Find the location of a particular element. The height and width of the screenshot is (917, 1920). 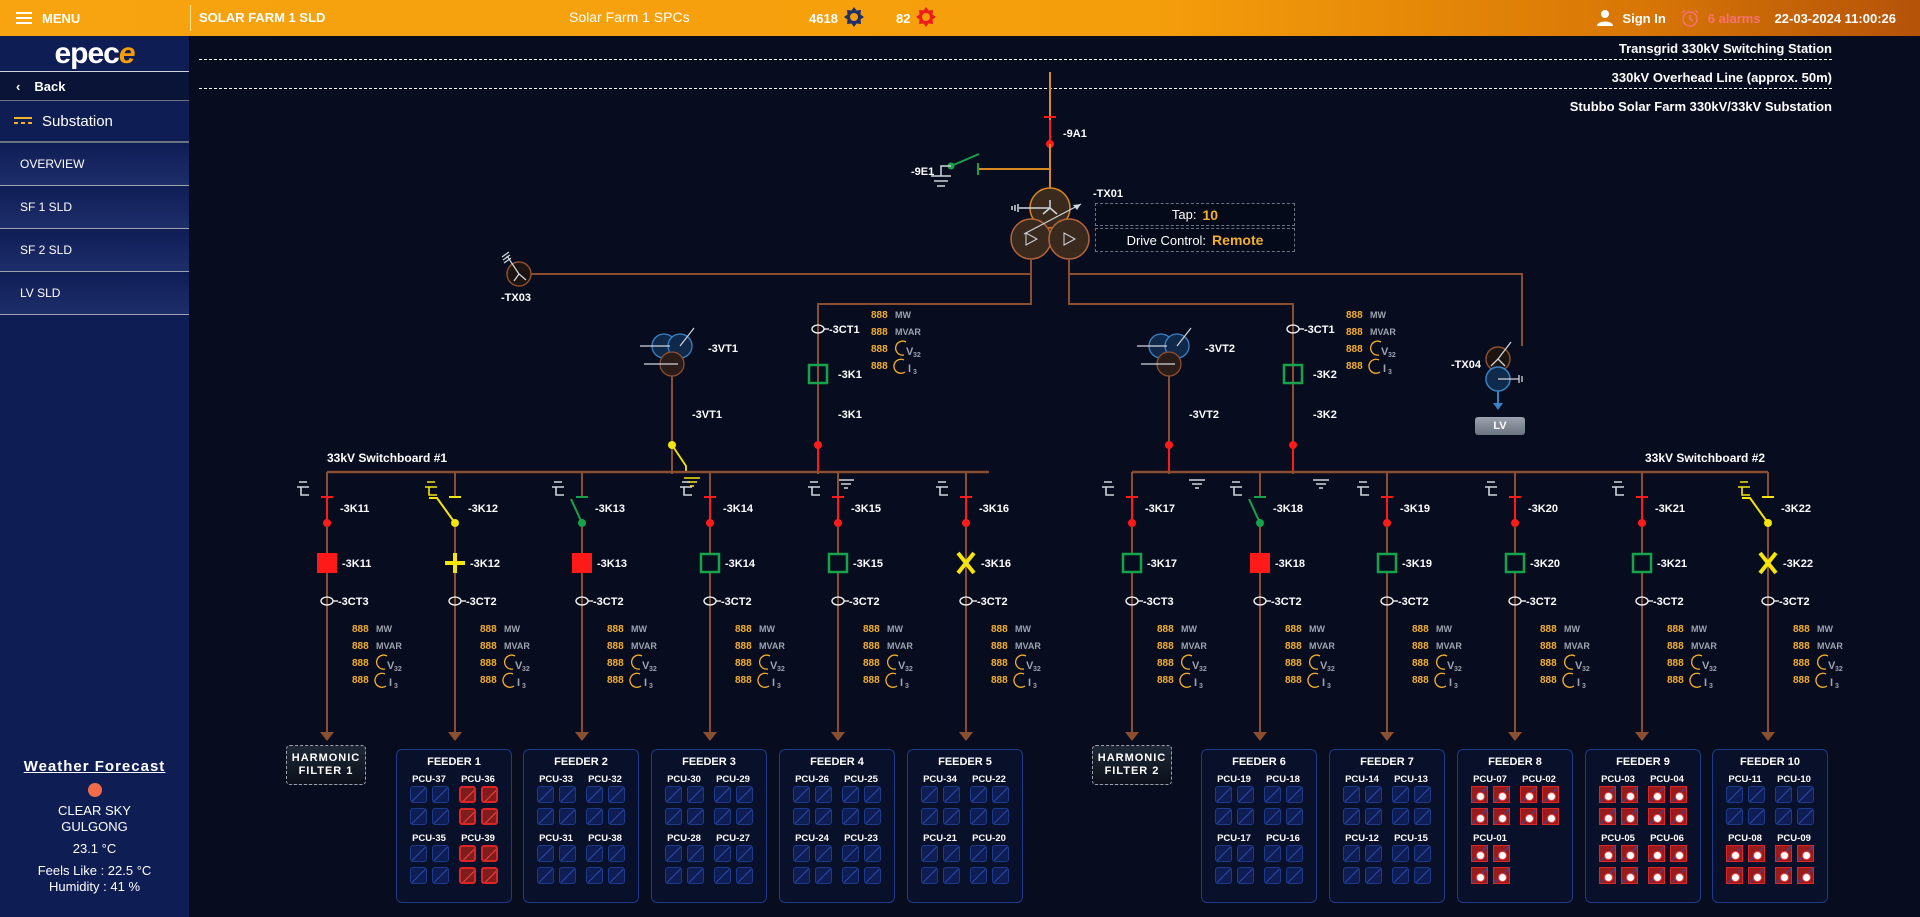

drive-control-box: Drive Control: Remote is located at coordinates (1195, 240).